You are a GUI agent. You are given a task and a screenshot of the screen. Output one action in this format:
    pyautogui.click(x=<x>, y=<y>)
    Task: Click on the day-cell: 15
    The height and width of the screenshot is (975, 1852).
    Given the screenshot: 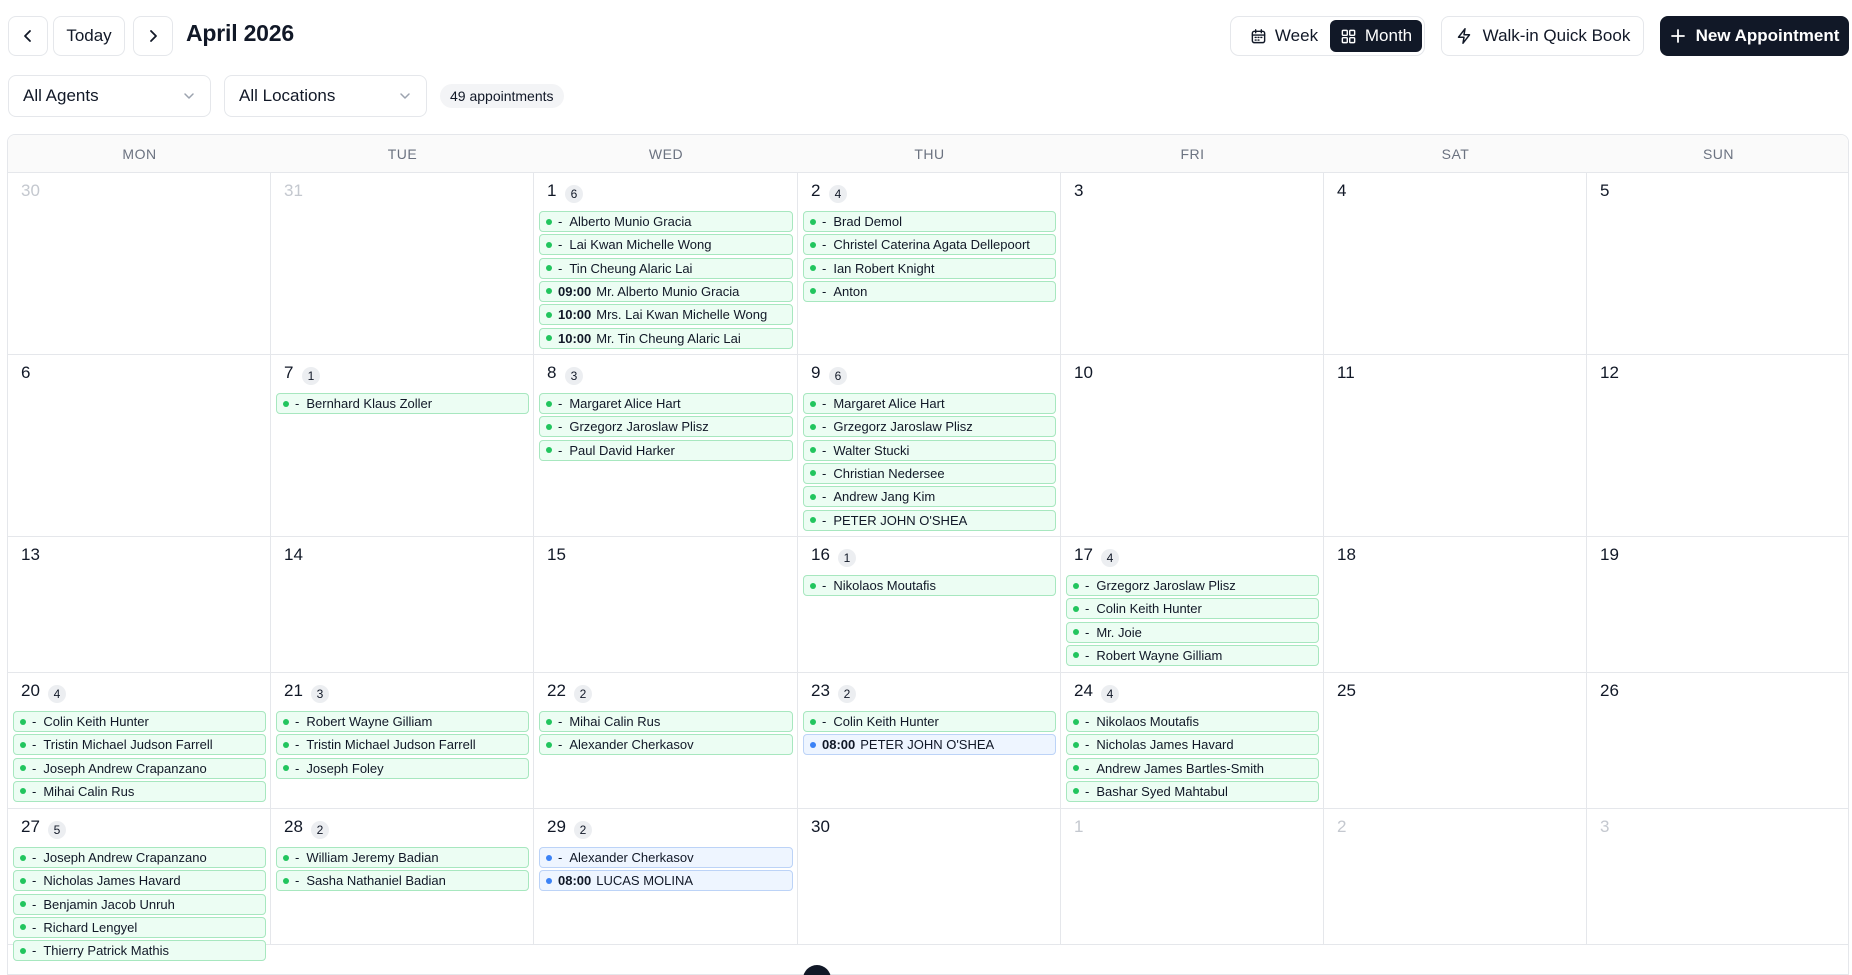 What is the action you would take?
    pyautogui.click(x=666, y=605)
    